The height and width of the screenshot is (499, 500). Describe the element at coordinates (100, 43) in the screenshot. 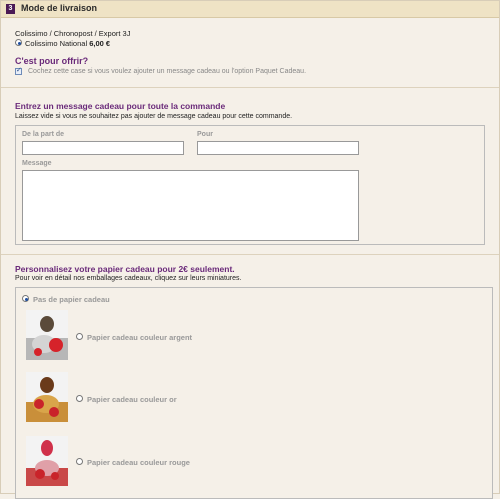

I see `shipping-option-price: 6,00 €` at that location.